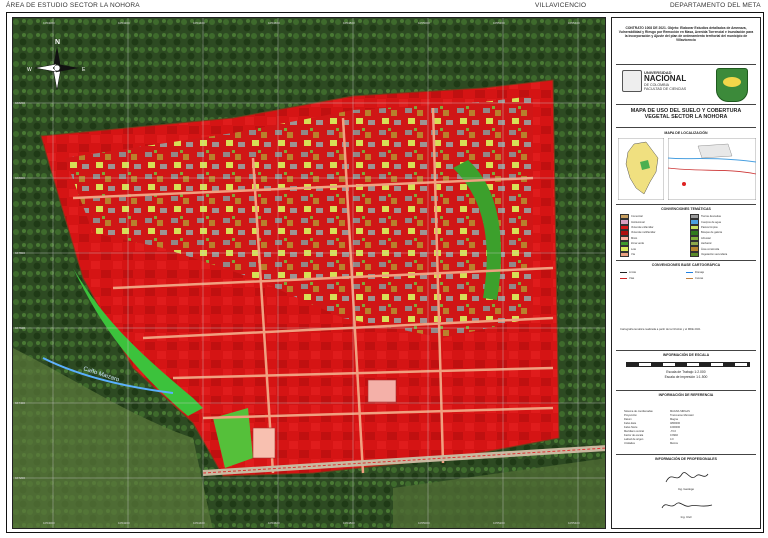 This screenshot has height=538, width=768. Describe the element at coordinates (642, 227) in the screenshot. I see `legend-label: Vivienda unifamiliar` at that location.